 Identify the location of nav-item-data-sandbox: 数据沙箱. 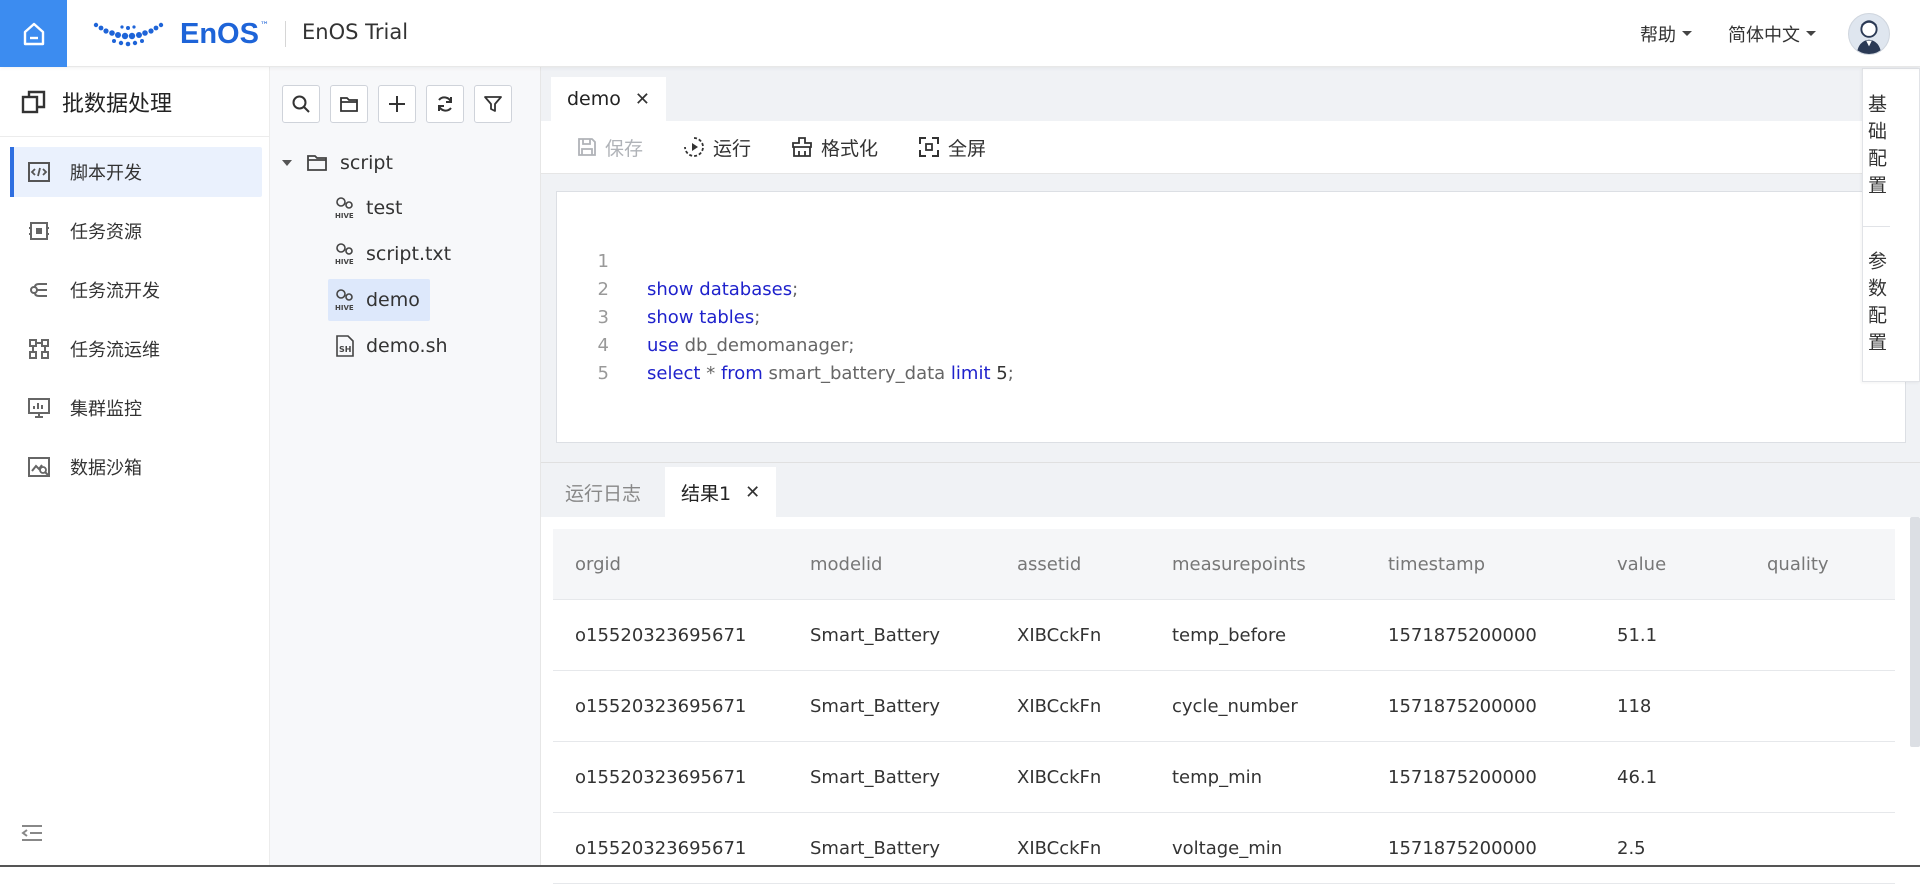
(136, 467).